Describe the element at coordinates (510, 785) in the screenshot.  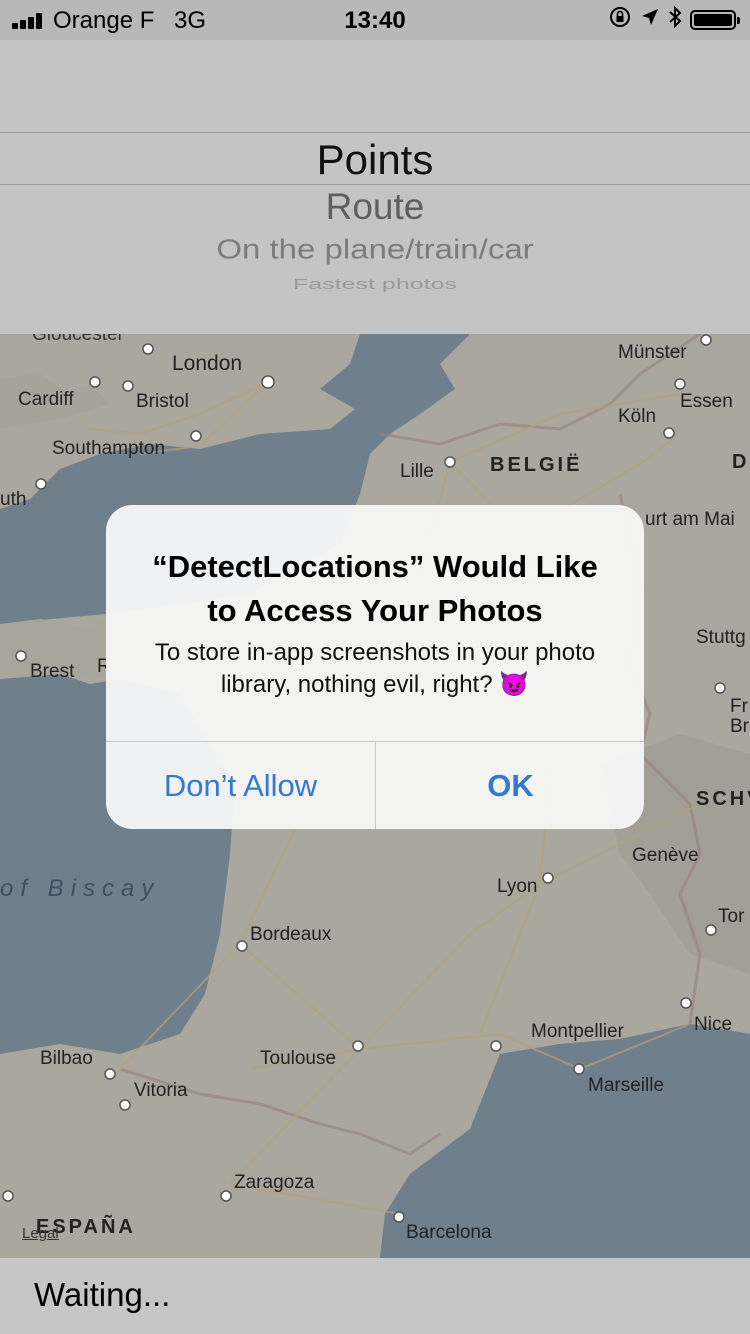
I see `ok-button: OK` at that location.